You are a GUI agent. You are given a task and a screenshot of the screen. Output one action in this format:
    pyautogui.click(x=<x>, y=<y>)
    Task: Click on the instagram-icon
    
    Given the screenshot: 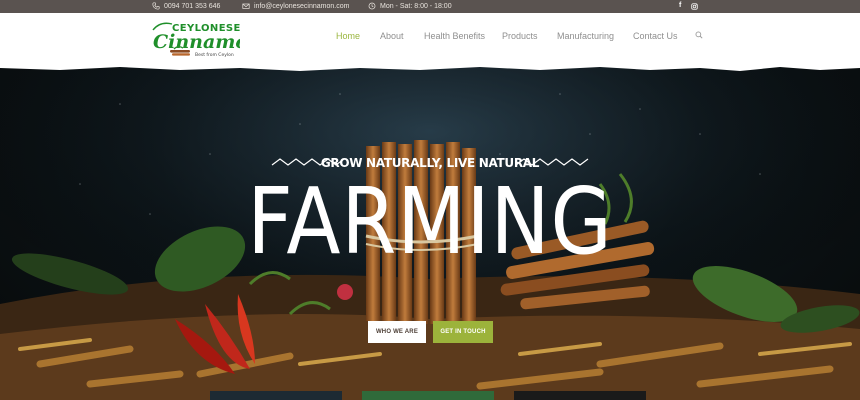 What is the action you would take?
    pyautogui.click(x=694, y=6)
    